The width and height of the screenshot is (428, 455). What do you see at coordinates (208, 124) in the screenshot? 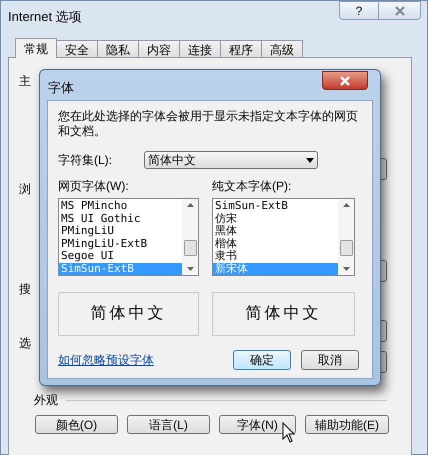
I see `description-text: 您在此处选择的字体会被用于显示未指定文本字体的网页和文档。` at bounding box center [208, 124].